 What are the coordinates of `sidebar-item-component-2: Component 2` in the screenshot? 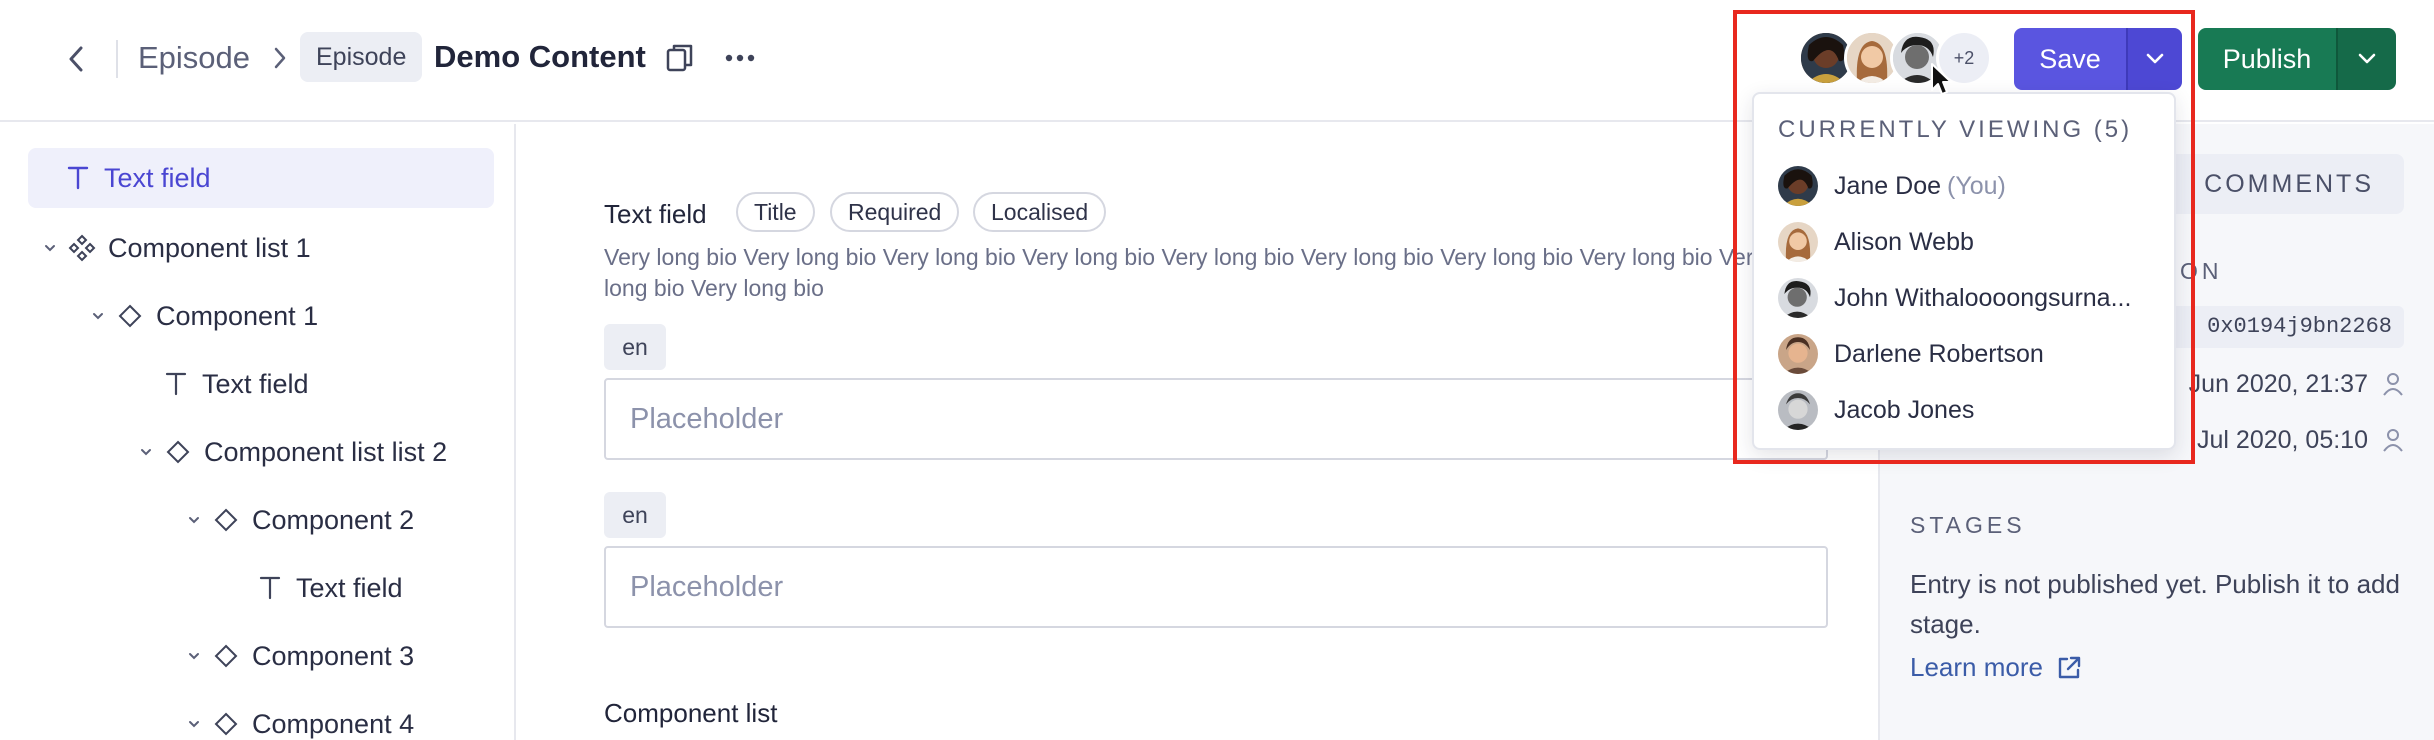 It's located at (299, 520).